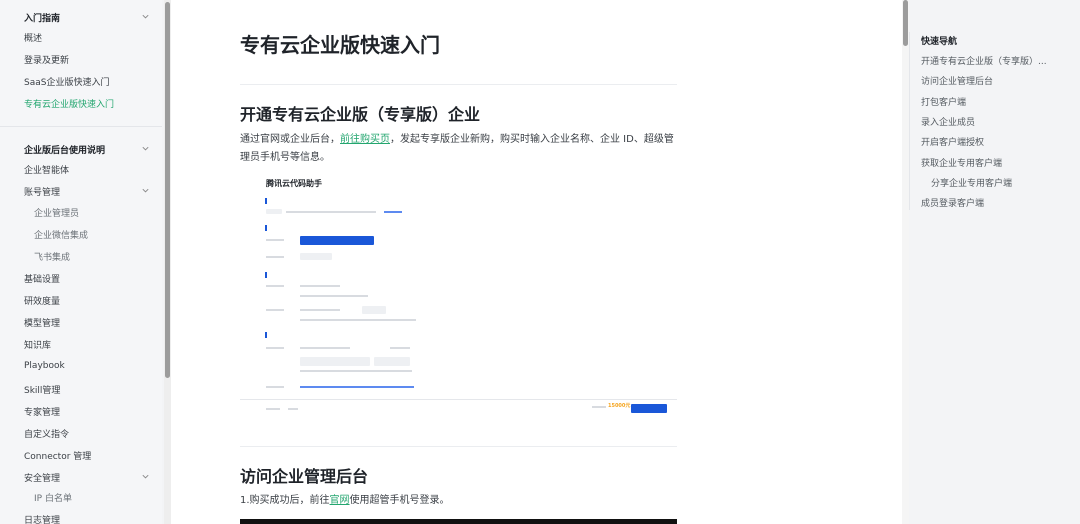  Describe the element at coordinates (285, 500) in the screenshot. I see `paragraph-text: 1.购买成功后，前往` at that location.